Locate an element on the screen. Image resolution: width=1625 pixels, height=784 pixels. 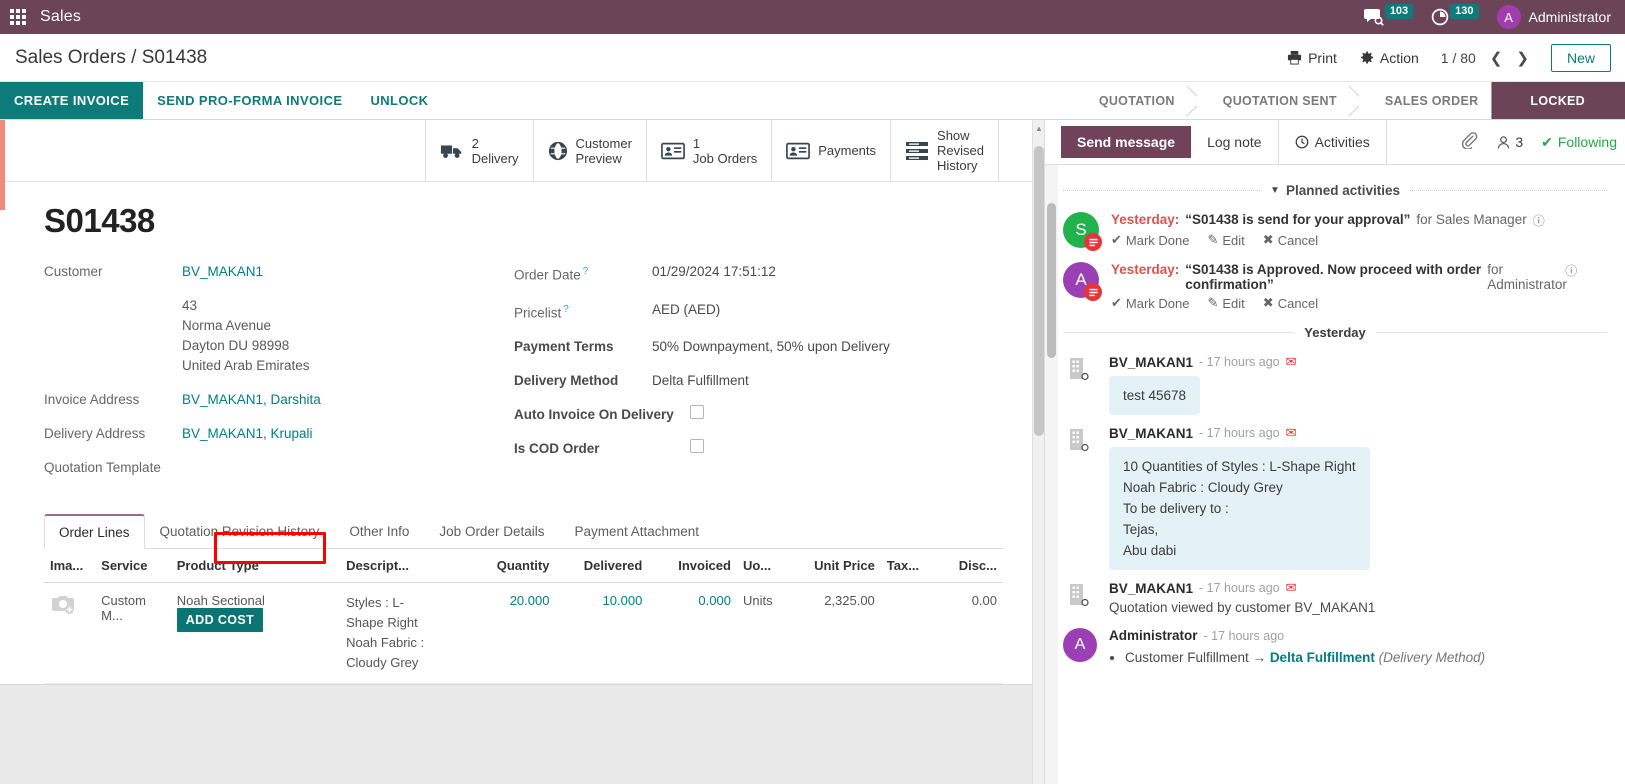
cell-delivered: 10.000 is located at coordinates (602, 633).